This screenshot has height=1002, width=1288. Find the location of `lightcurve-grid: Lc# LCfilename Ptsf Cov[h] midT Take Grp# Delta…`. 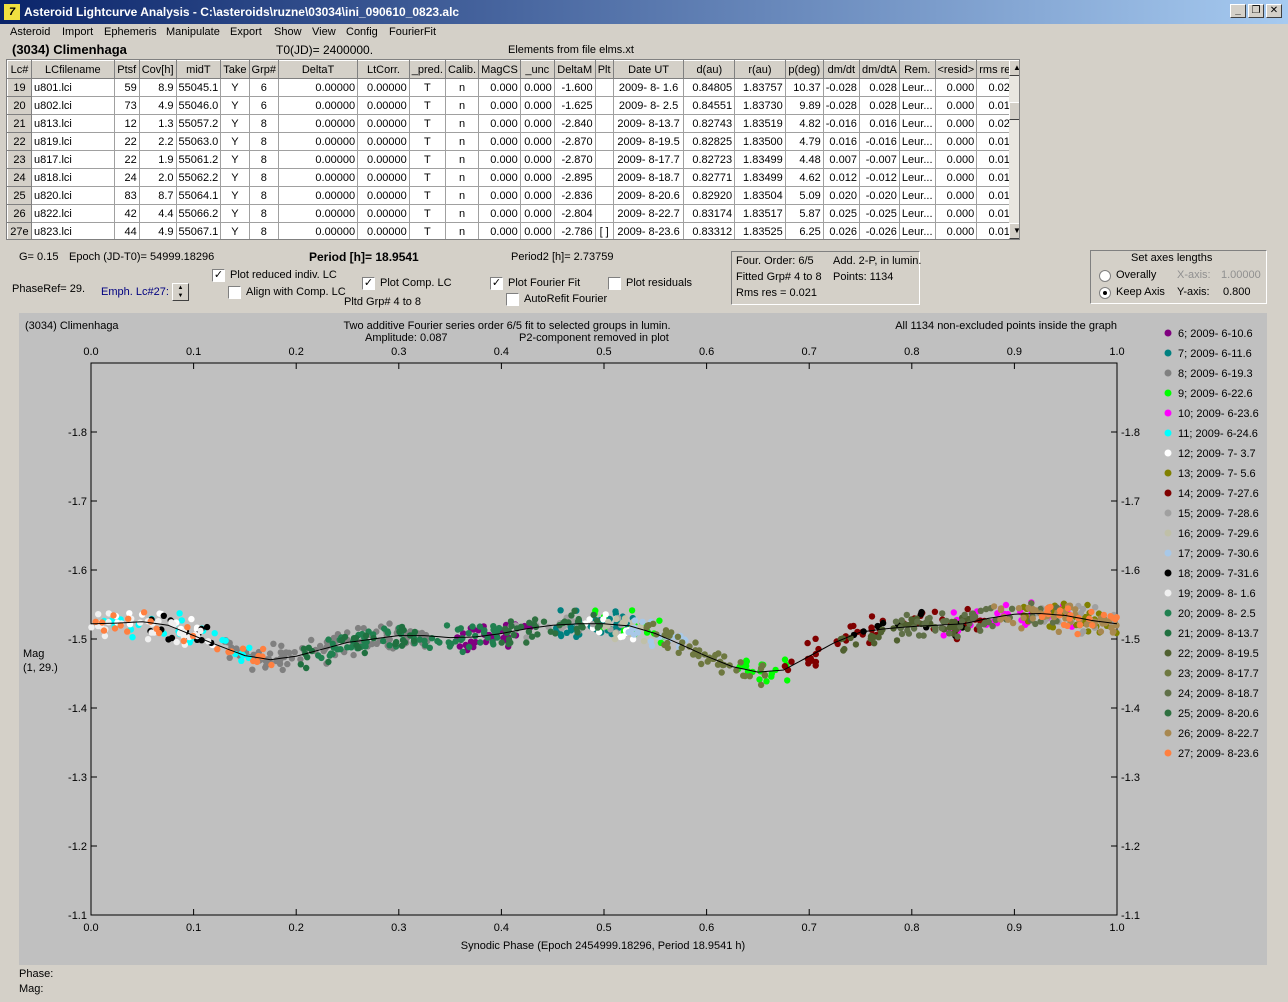

lightcurve-grid: Lc# LCfilename Ptsf Cov[h] midT Take Grp# Delta… is located at coordinates (513, 149).